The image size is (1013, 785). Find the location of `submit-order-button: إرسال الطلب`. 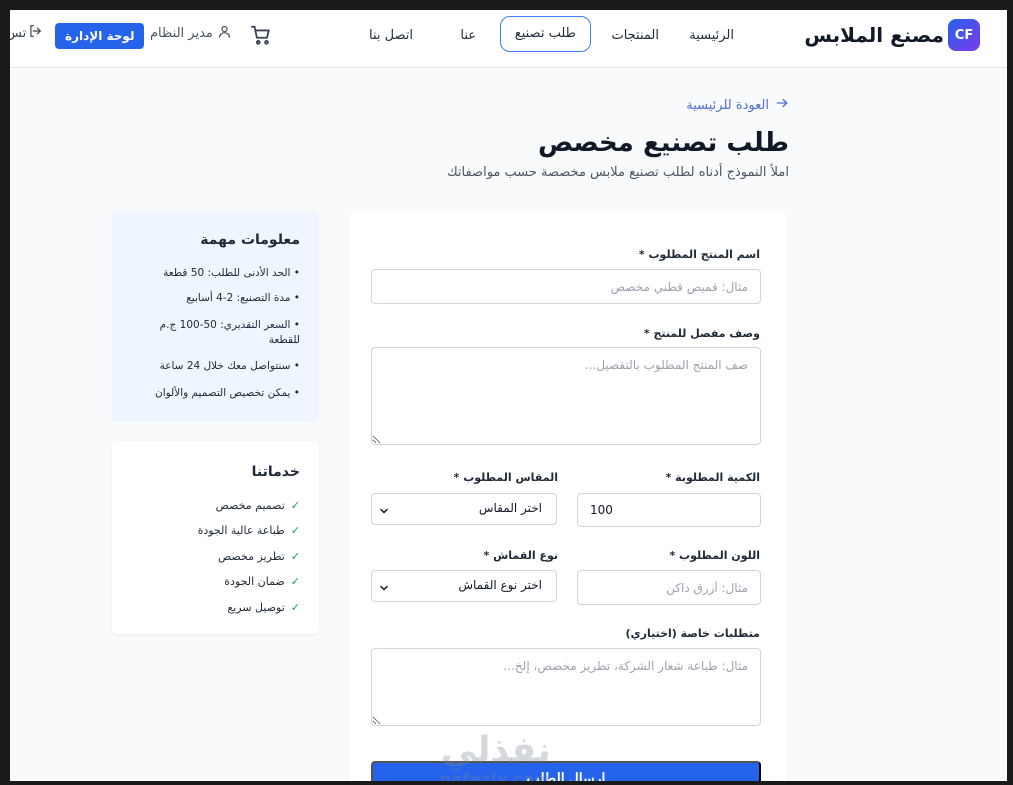

submit-order-button: إرسال الطلب is located at coordinates (566, 771).